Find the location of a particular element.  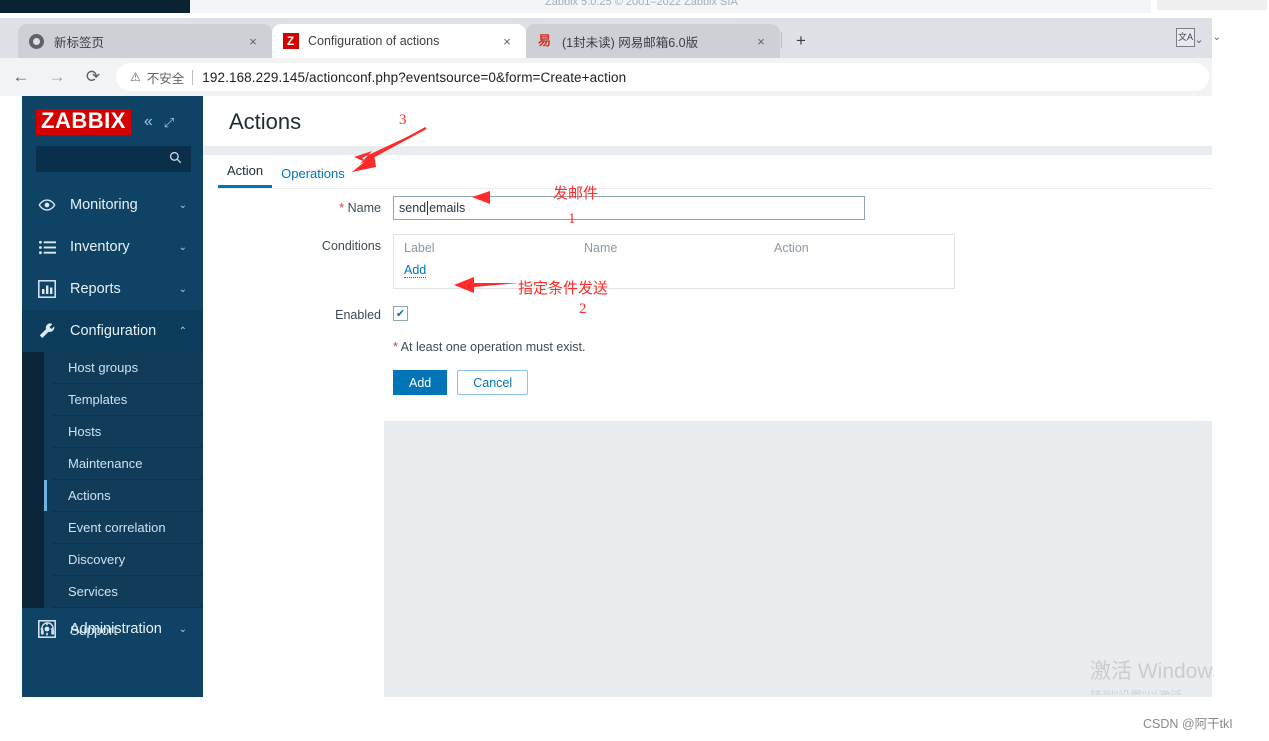

forward-icon: → is located at coordinates (57, 77).